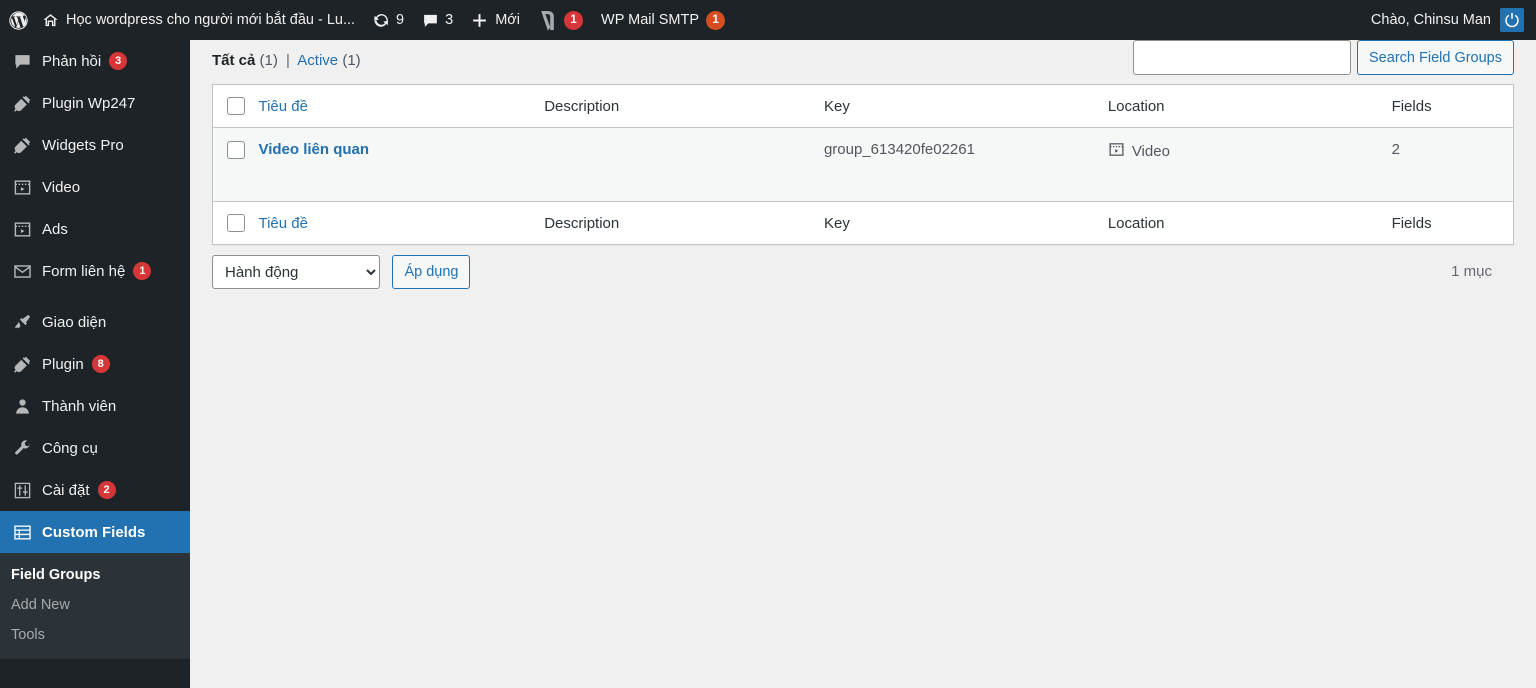  I want to click on sidebar-item-count: 1, so click(142, 271).